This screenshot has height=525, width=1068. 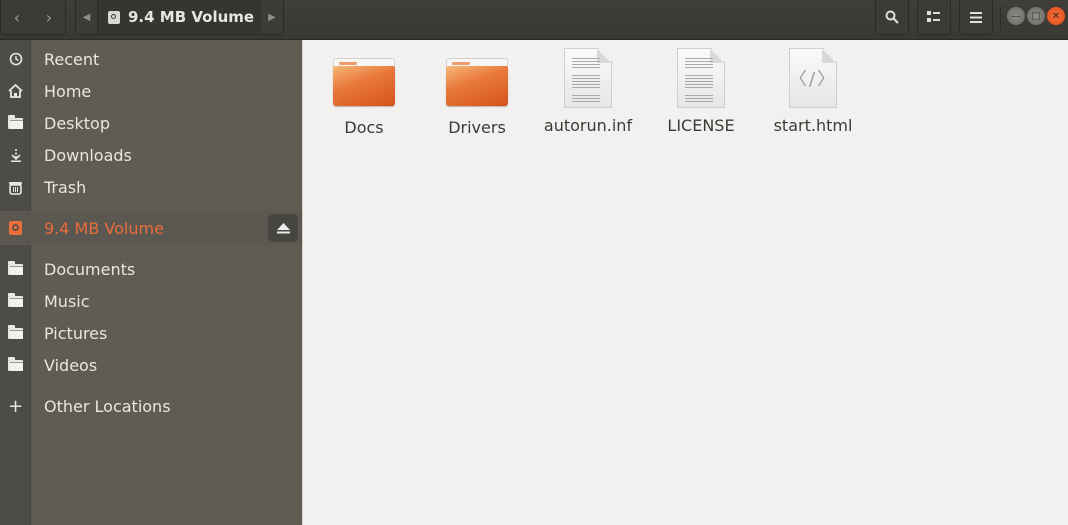 I want to click on list-view-icon, so click(x=933, y=16).